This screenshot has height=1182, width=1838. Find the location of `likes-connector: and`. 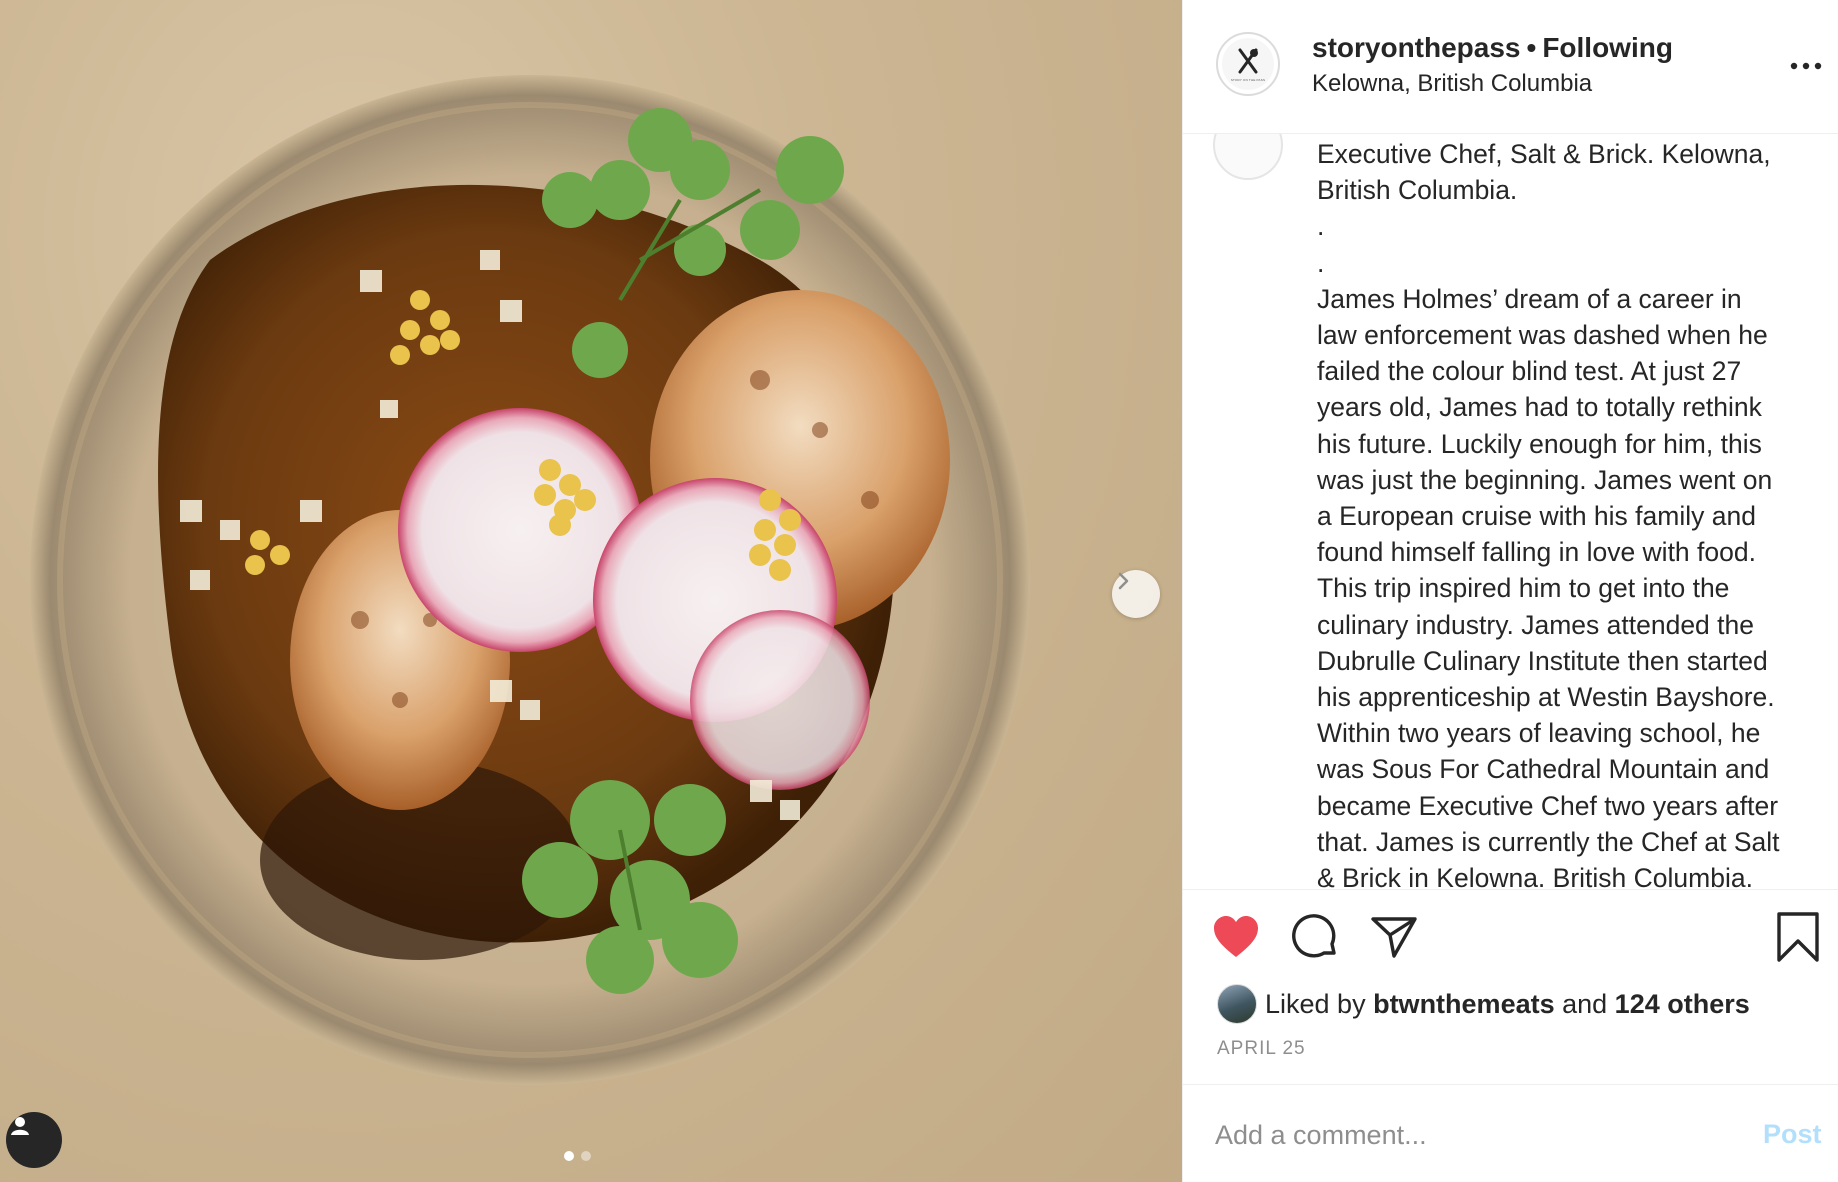

likes-connector: and is located at coordinates (1584, 1003).